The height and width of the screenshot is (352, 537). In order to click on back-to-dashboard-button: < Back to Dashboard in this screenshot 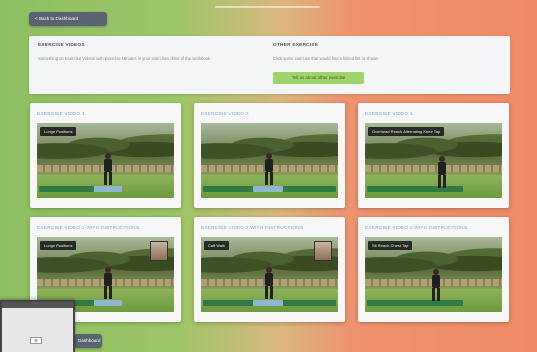, I will do `click(68, 19)`.